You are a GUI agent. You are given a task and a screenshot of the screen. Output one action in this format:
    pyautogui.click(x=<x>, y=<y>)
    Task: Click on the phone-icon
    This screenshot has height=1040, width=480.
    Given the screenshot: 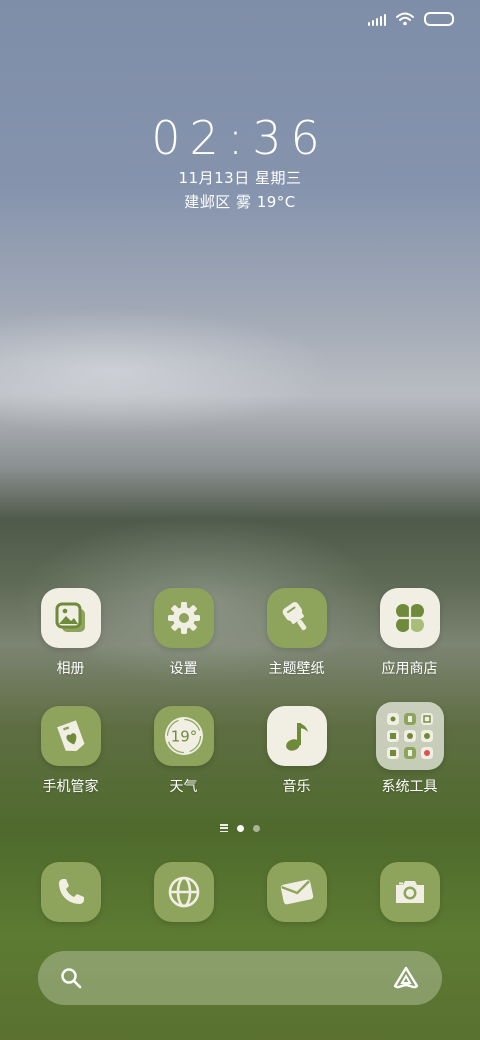 What is the action you would take?
    pyautogui.click(x=70, y=892)
    